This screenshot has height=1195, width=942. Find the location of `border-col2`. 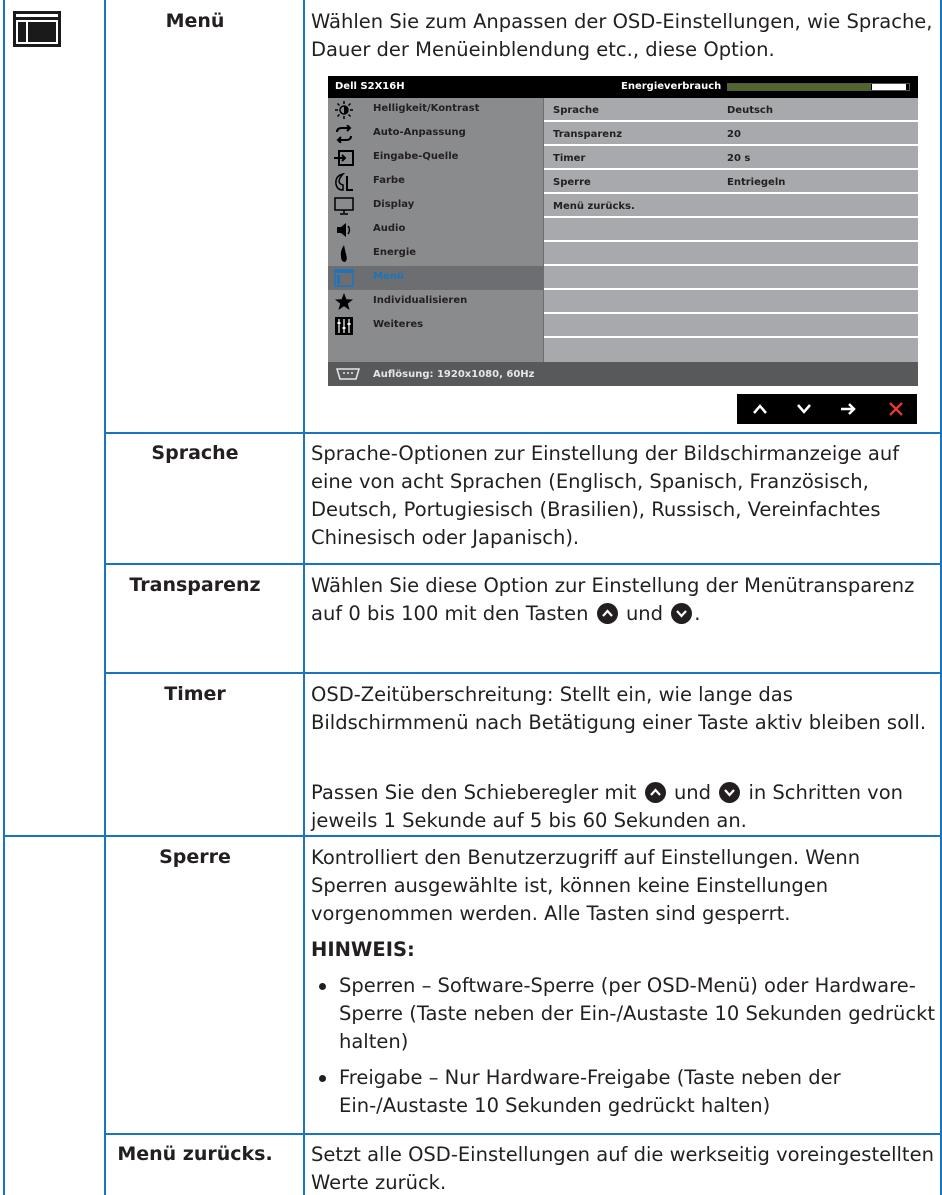

border-col2 is located at coordinates (304, 597).